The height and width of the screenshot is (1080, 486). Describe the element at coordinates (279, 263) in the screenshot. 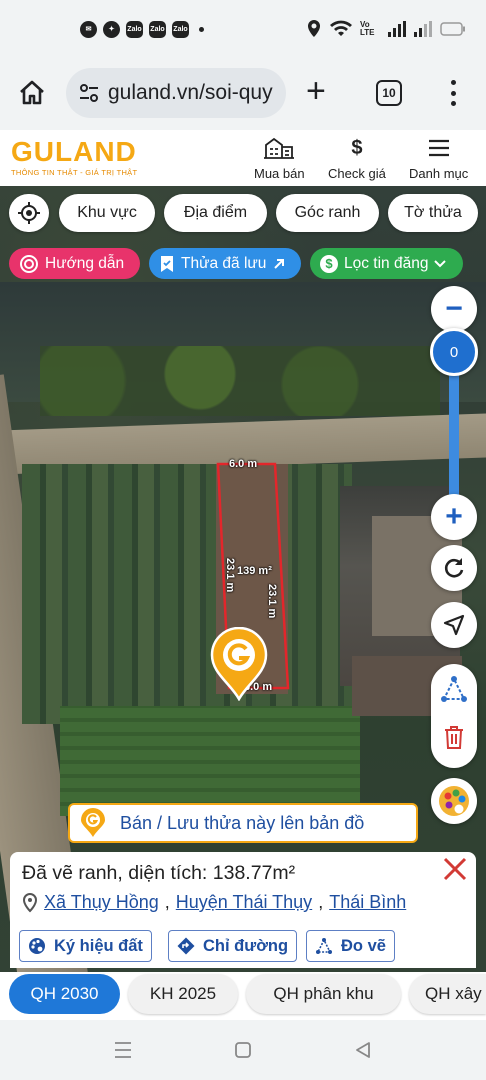

I see `external-link-icon` at that location.